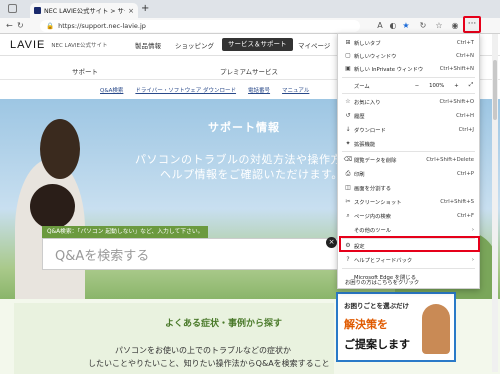  I want to click on menu-shortcut: Ctrl+N, so click(465, 55).